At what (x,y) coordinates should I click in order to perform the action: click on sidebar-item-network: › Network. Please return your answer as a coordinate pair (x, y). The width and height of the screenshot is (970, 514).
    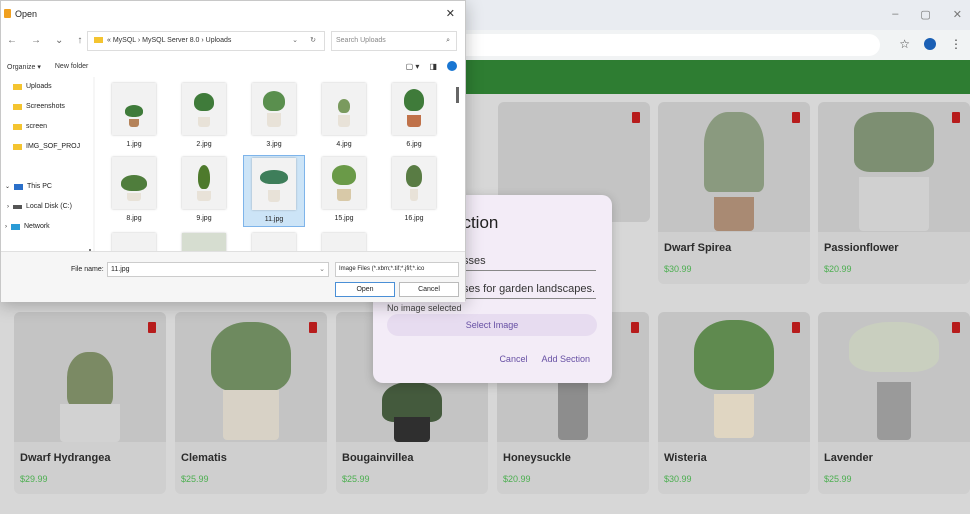
    Looking at the image, I should click on (27, 226).